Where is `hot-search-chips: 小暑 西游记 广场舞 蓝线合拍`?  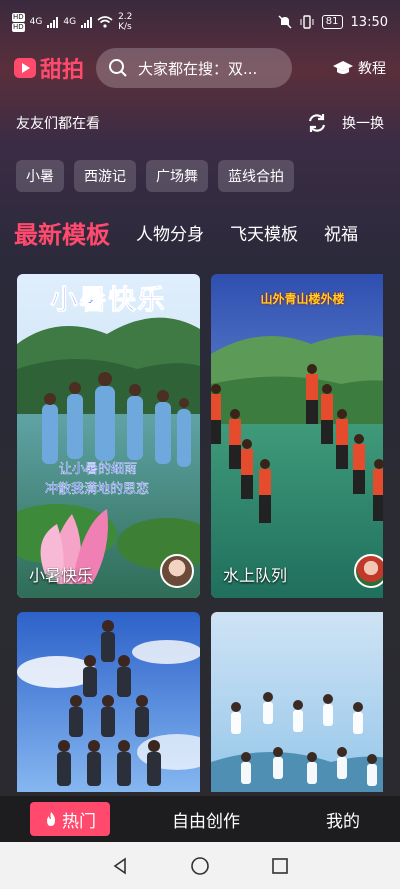 hot-search-chips: 小暑 西游记 广场舞 蓝线合拍 is located at coordinates (155, 176).